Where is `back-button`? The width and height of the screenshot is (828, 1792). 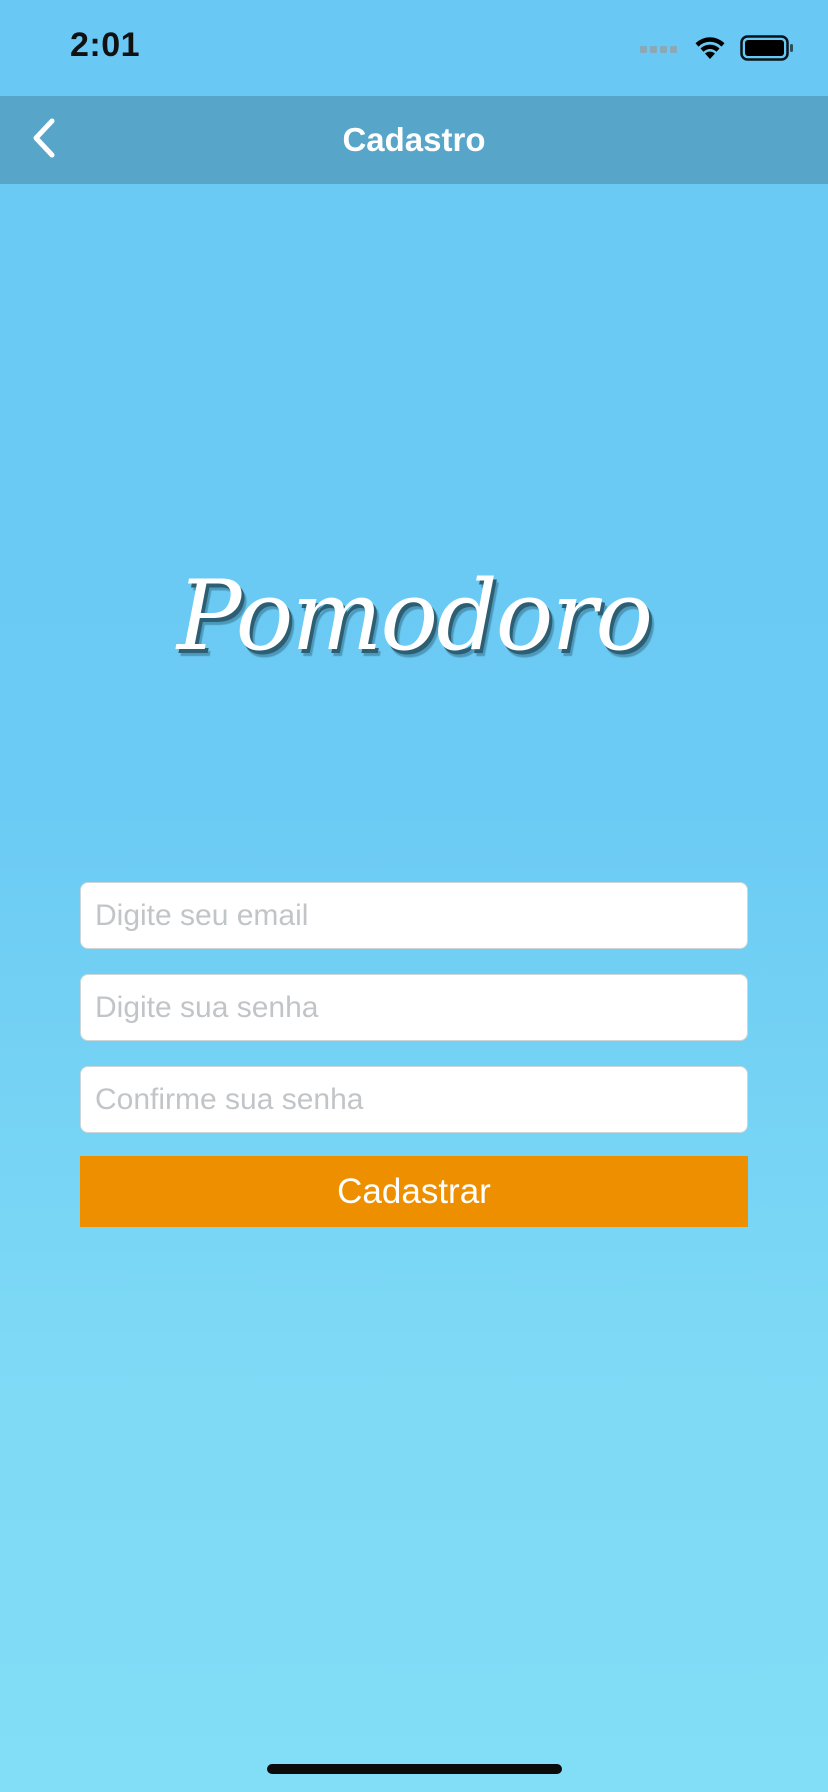
back-button is located at coordinates (44, 140).